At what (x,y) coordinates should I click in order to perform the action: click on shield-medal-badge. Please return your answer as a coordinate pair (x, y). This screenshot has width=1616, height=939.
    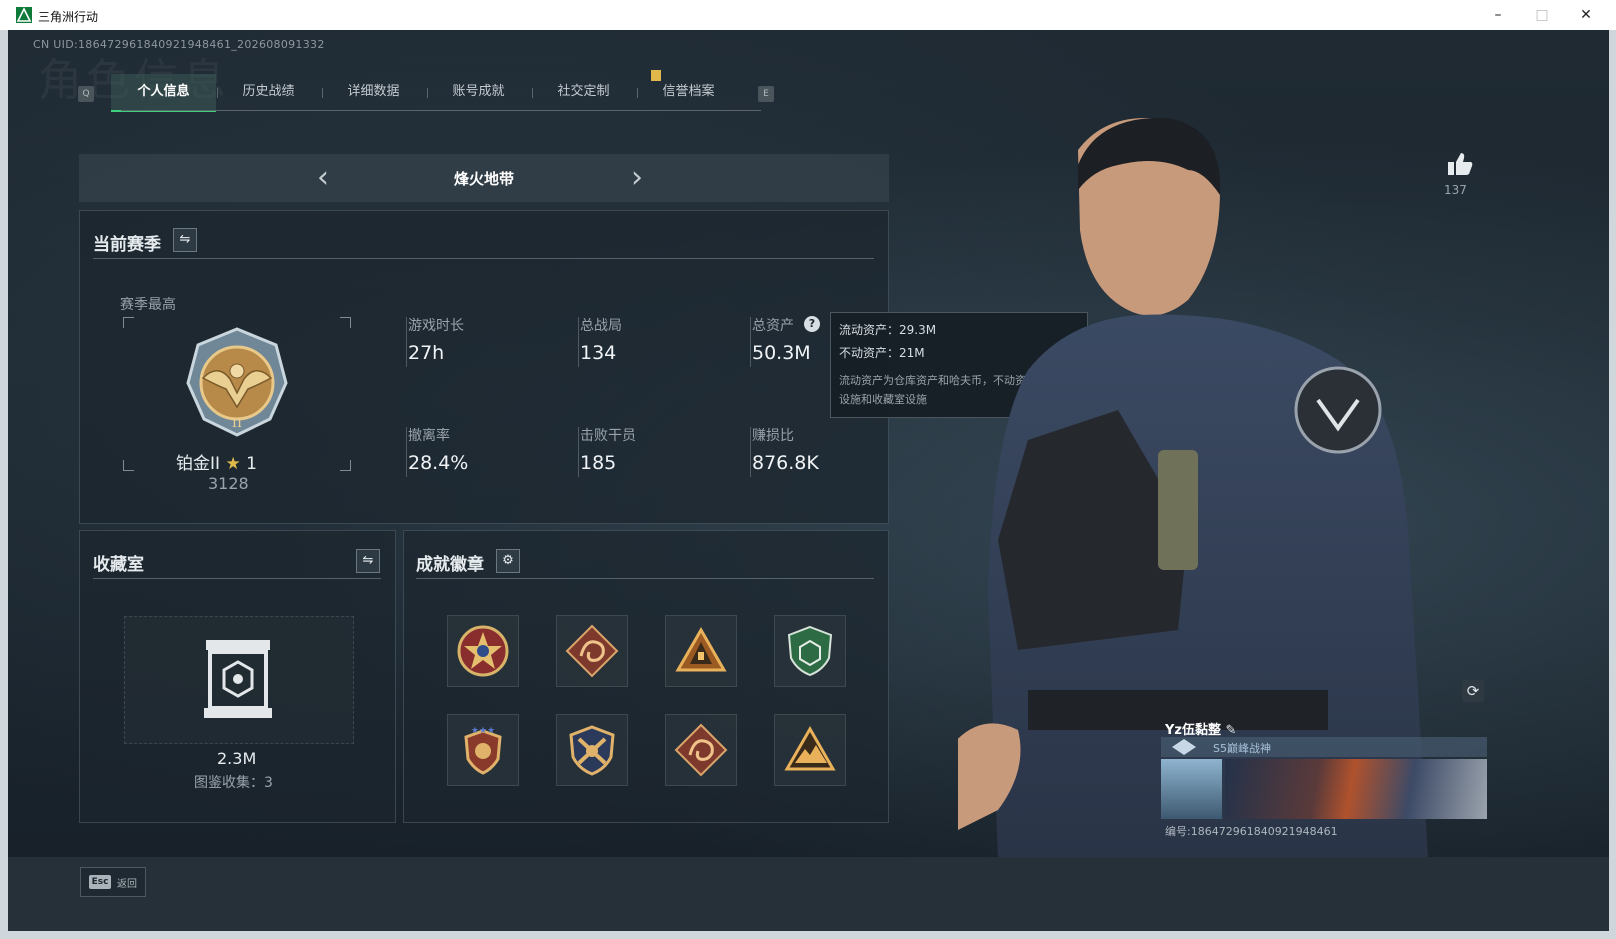
    Looking at the image, I should click on (810, 651).